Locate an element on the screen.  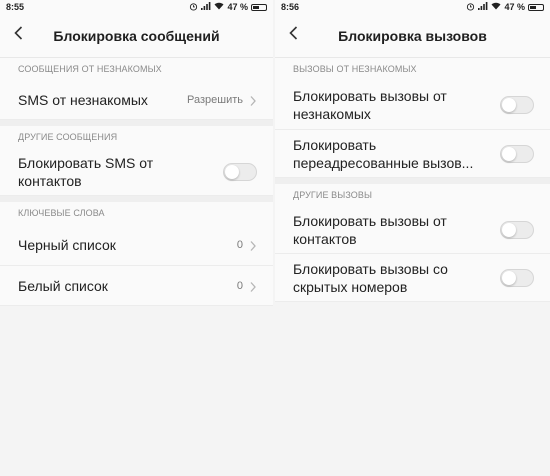
block-forwarded-toggle is located at coordinates (517, 153).